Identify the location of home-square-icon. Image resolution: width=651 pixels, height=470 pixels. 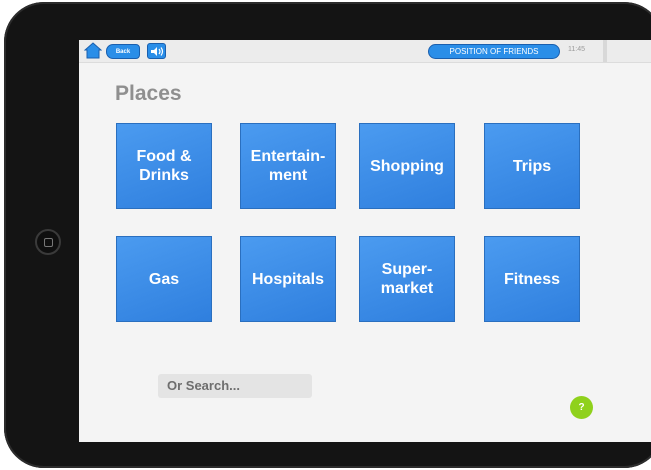
(48, 242).